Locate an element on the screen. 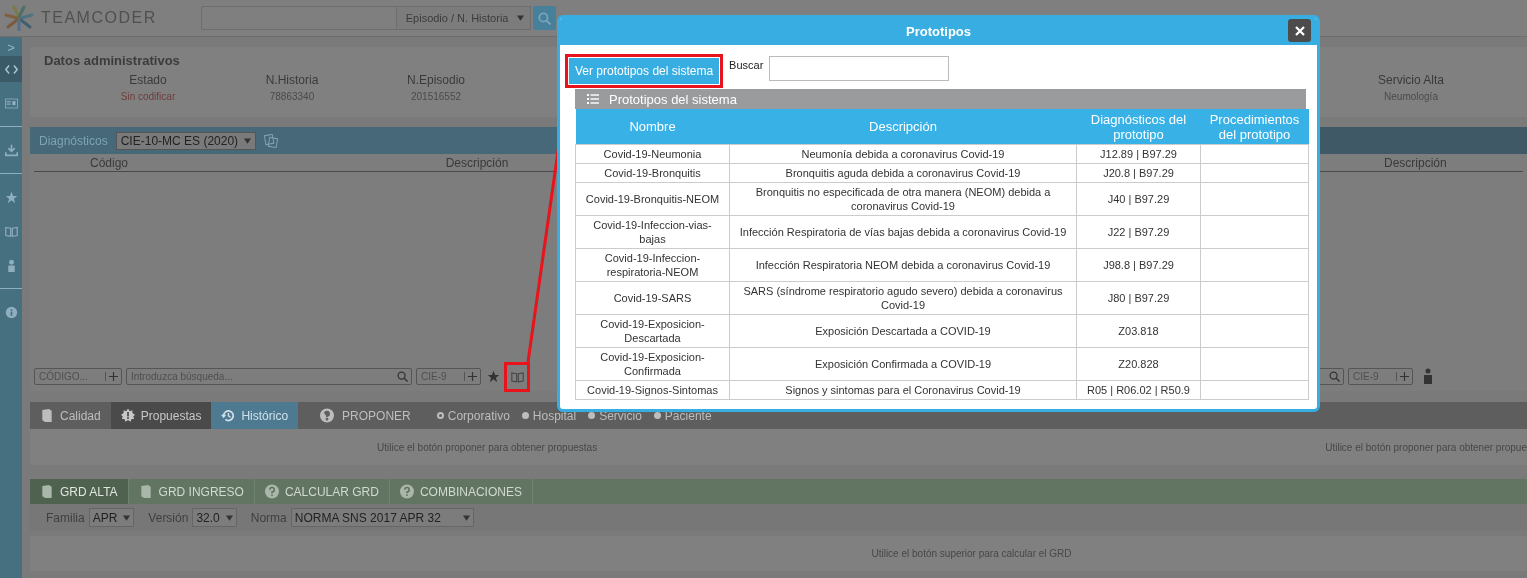 The height and width of the screenshot is (578, 1527). table-cell: SARS (síndrome respiratorio agudo severo) debida a coronavirus Covid-19 is located at coordinates (903, 298).